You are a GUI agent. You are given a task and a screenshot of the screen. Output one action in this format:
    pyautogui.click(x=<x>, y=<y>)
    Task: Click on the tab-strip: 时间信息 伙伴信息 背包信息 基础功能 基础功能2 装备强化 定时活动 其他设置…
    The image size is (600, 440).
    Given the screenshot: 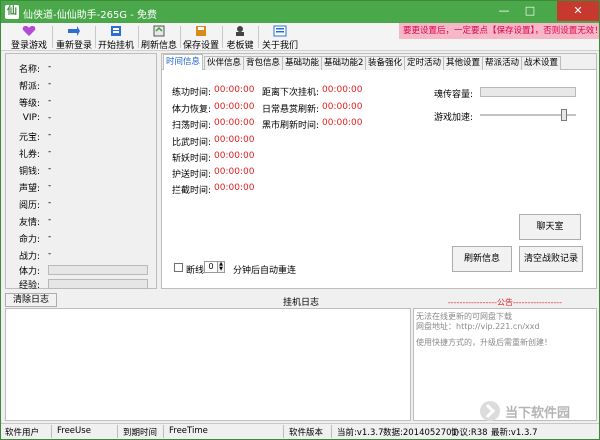 What is the action you would take?
    pyautogui.click(x=379, y=62)
    